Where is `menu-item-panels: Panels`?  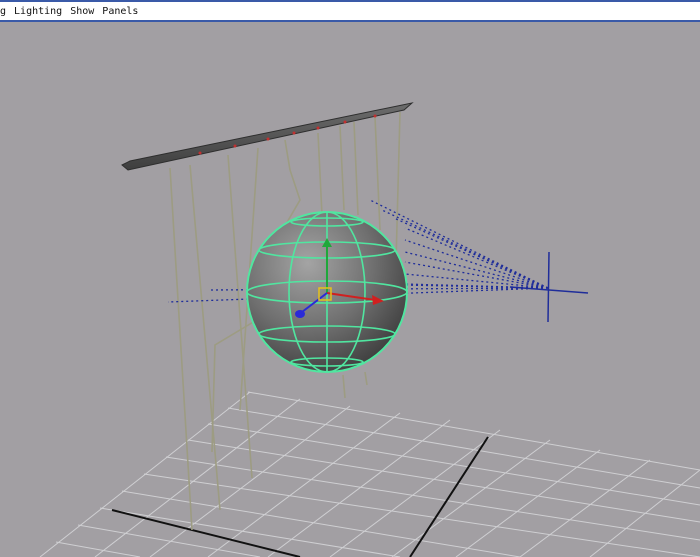
menu-item-panels: Panels is located at coordinates (120, 11).